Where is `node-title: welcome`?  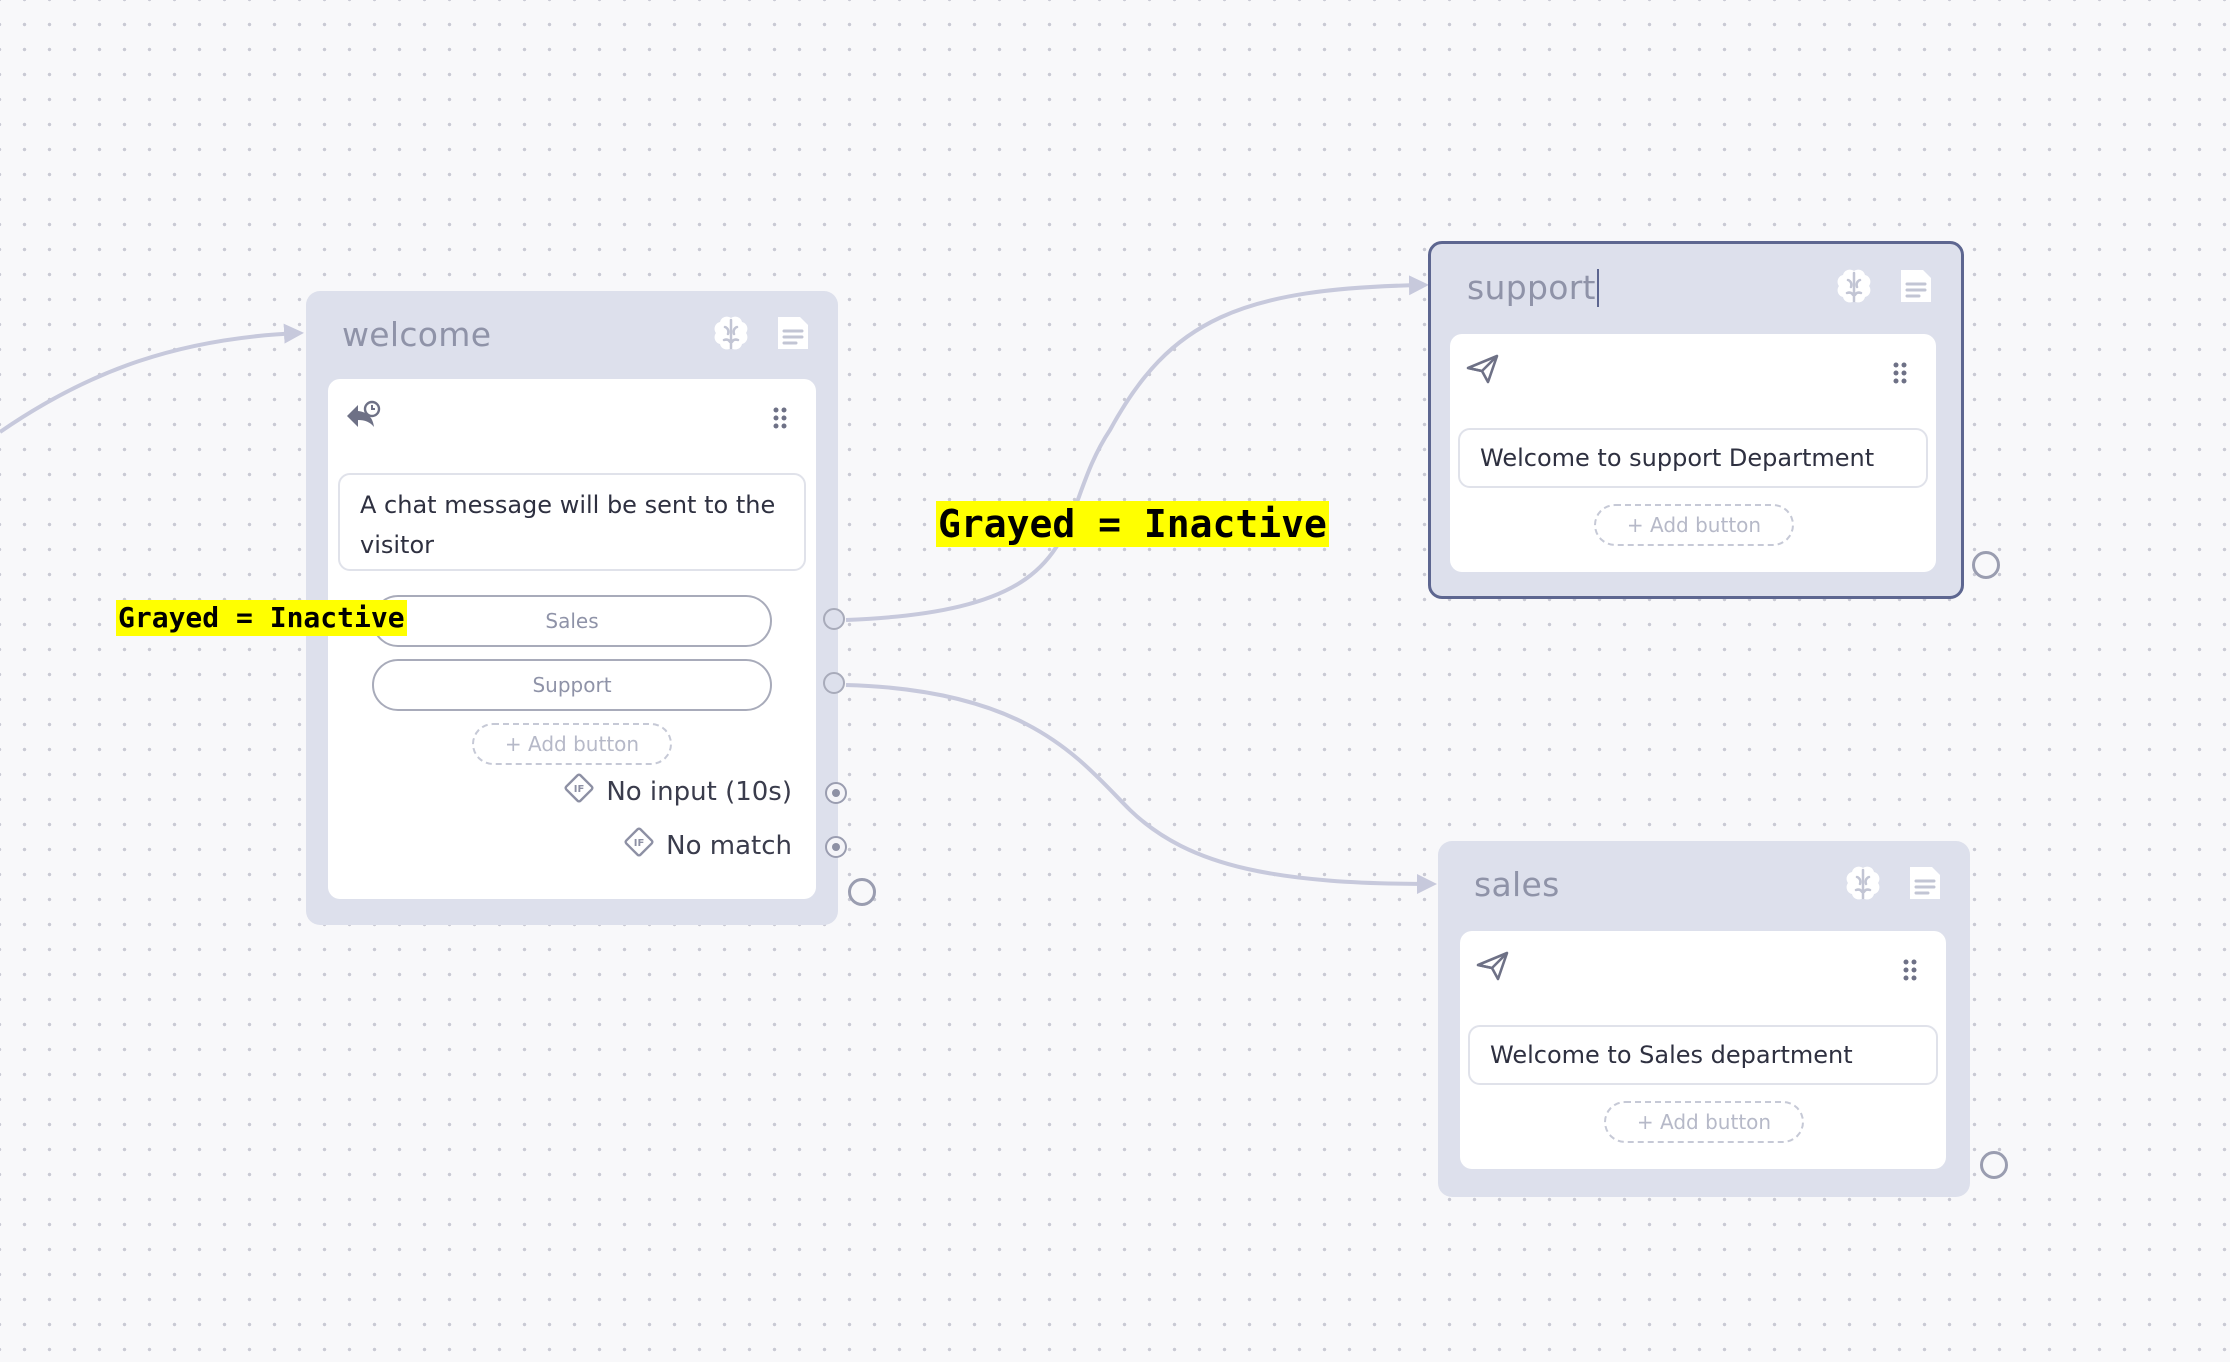 node-title: welcome is located at coordinates (416, 334).